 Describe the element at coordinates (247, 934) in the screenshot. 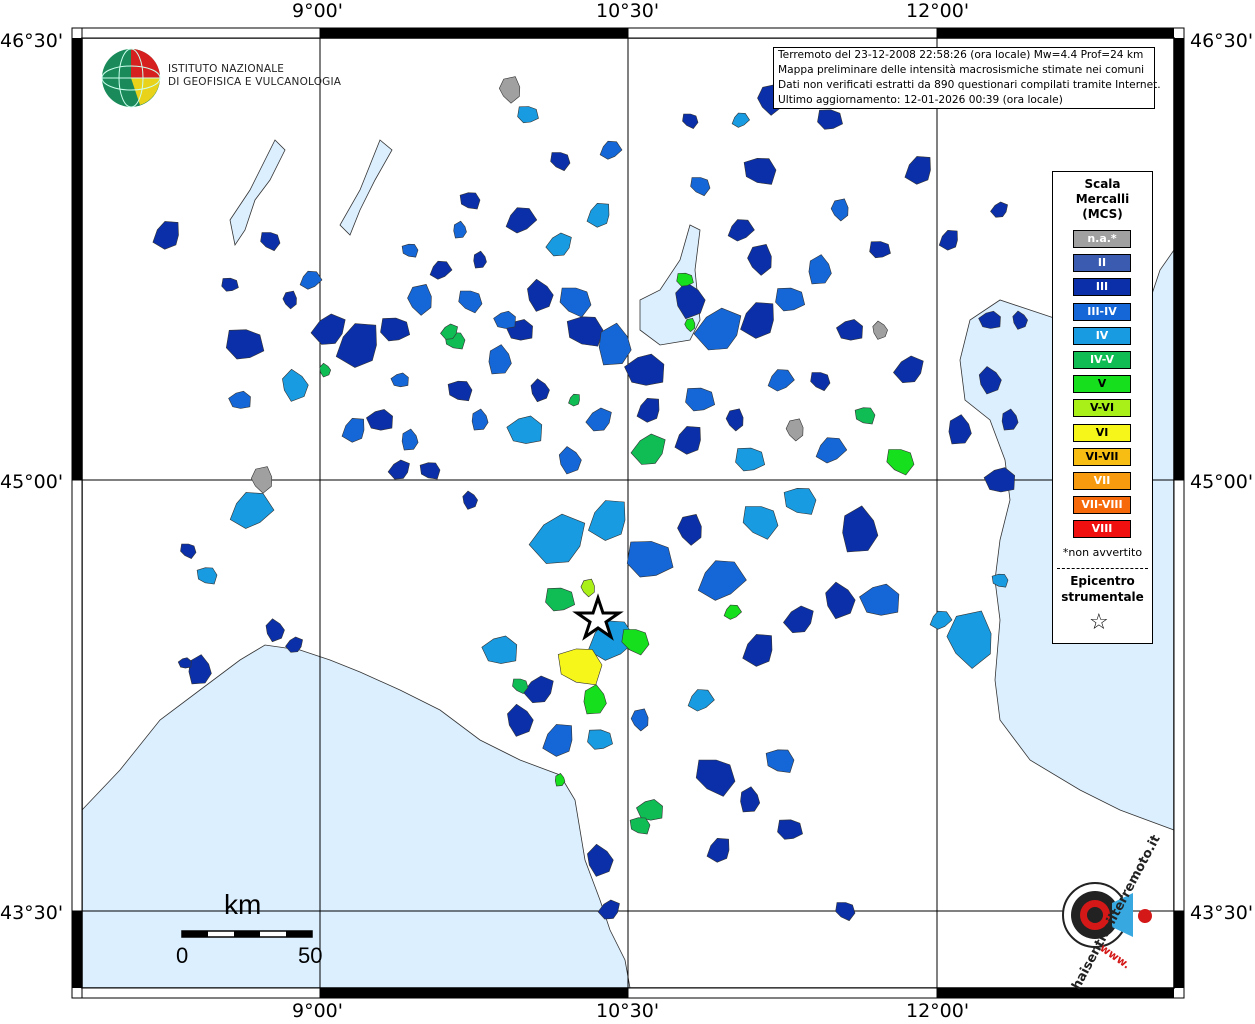

I see `scale-bar` at that location.